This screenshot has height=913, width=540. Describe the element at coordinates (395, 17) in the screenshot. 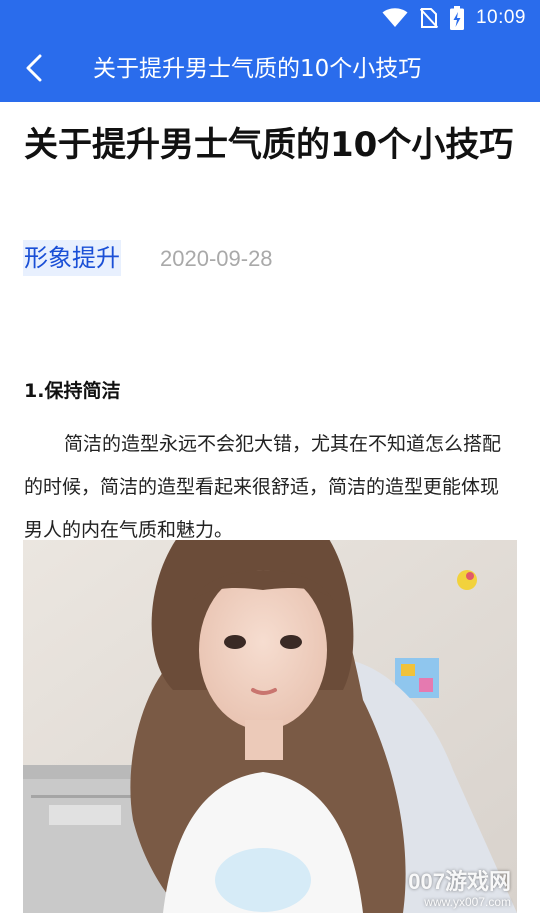

I see `wifi-icon` at that location.